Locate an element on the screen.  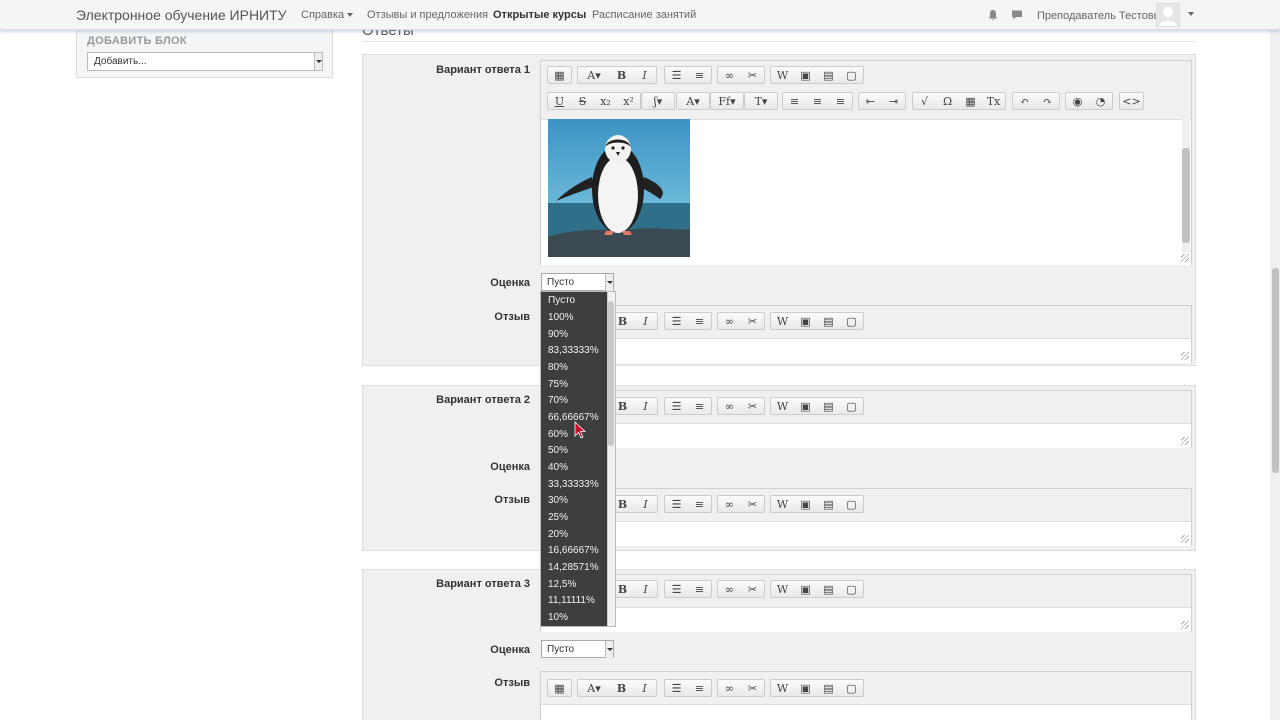
dropdown-option: 70% is located at coordinates (558, 400).